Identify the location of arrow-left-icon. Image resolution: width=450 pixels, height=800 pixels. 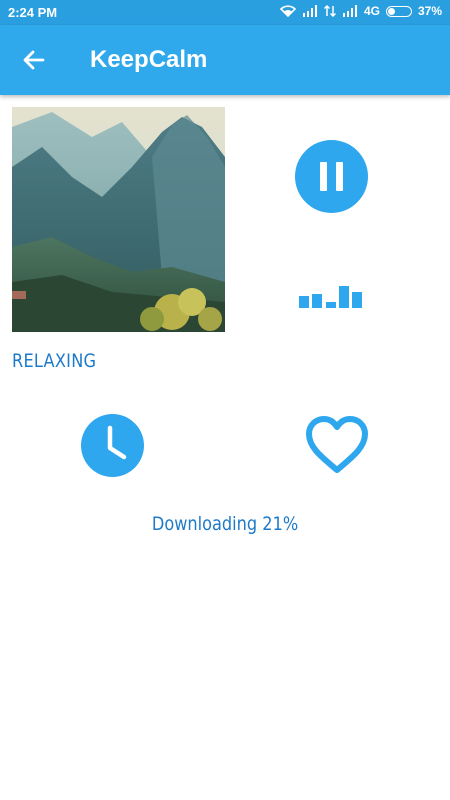
(34, 60).